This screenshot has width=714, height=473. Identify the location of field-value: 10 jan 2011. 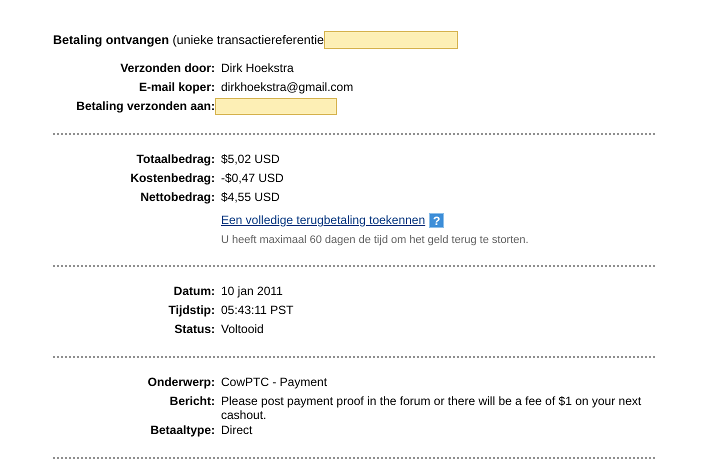
(252, 290).